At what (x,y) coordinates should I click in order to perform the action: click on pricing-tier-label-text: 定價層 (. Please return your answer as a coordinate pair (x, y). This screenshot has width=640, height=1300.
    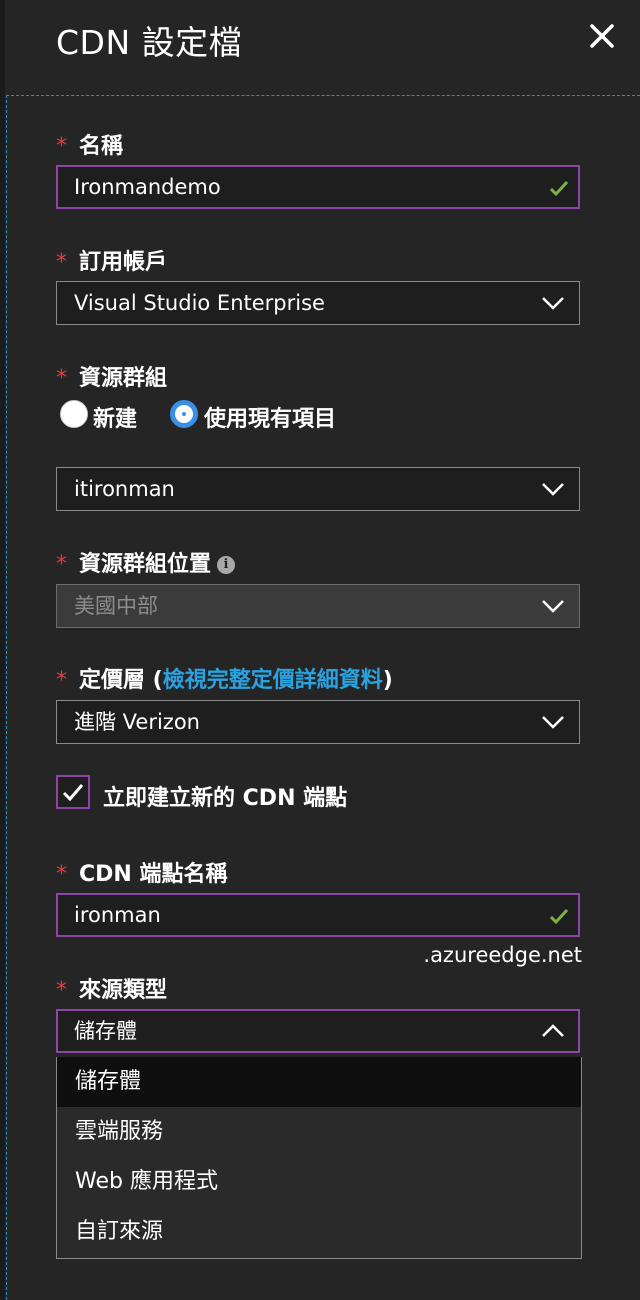
    Looking at the image, I should click on (121, 680).